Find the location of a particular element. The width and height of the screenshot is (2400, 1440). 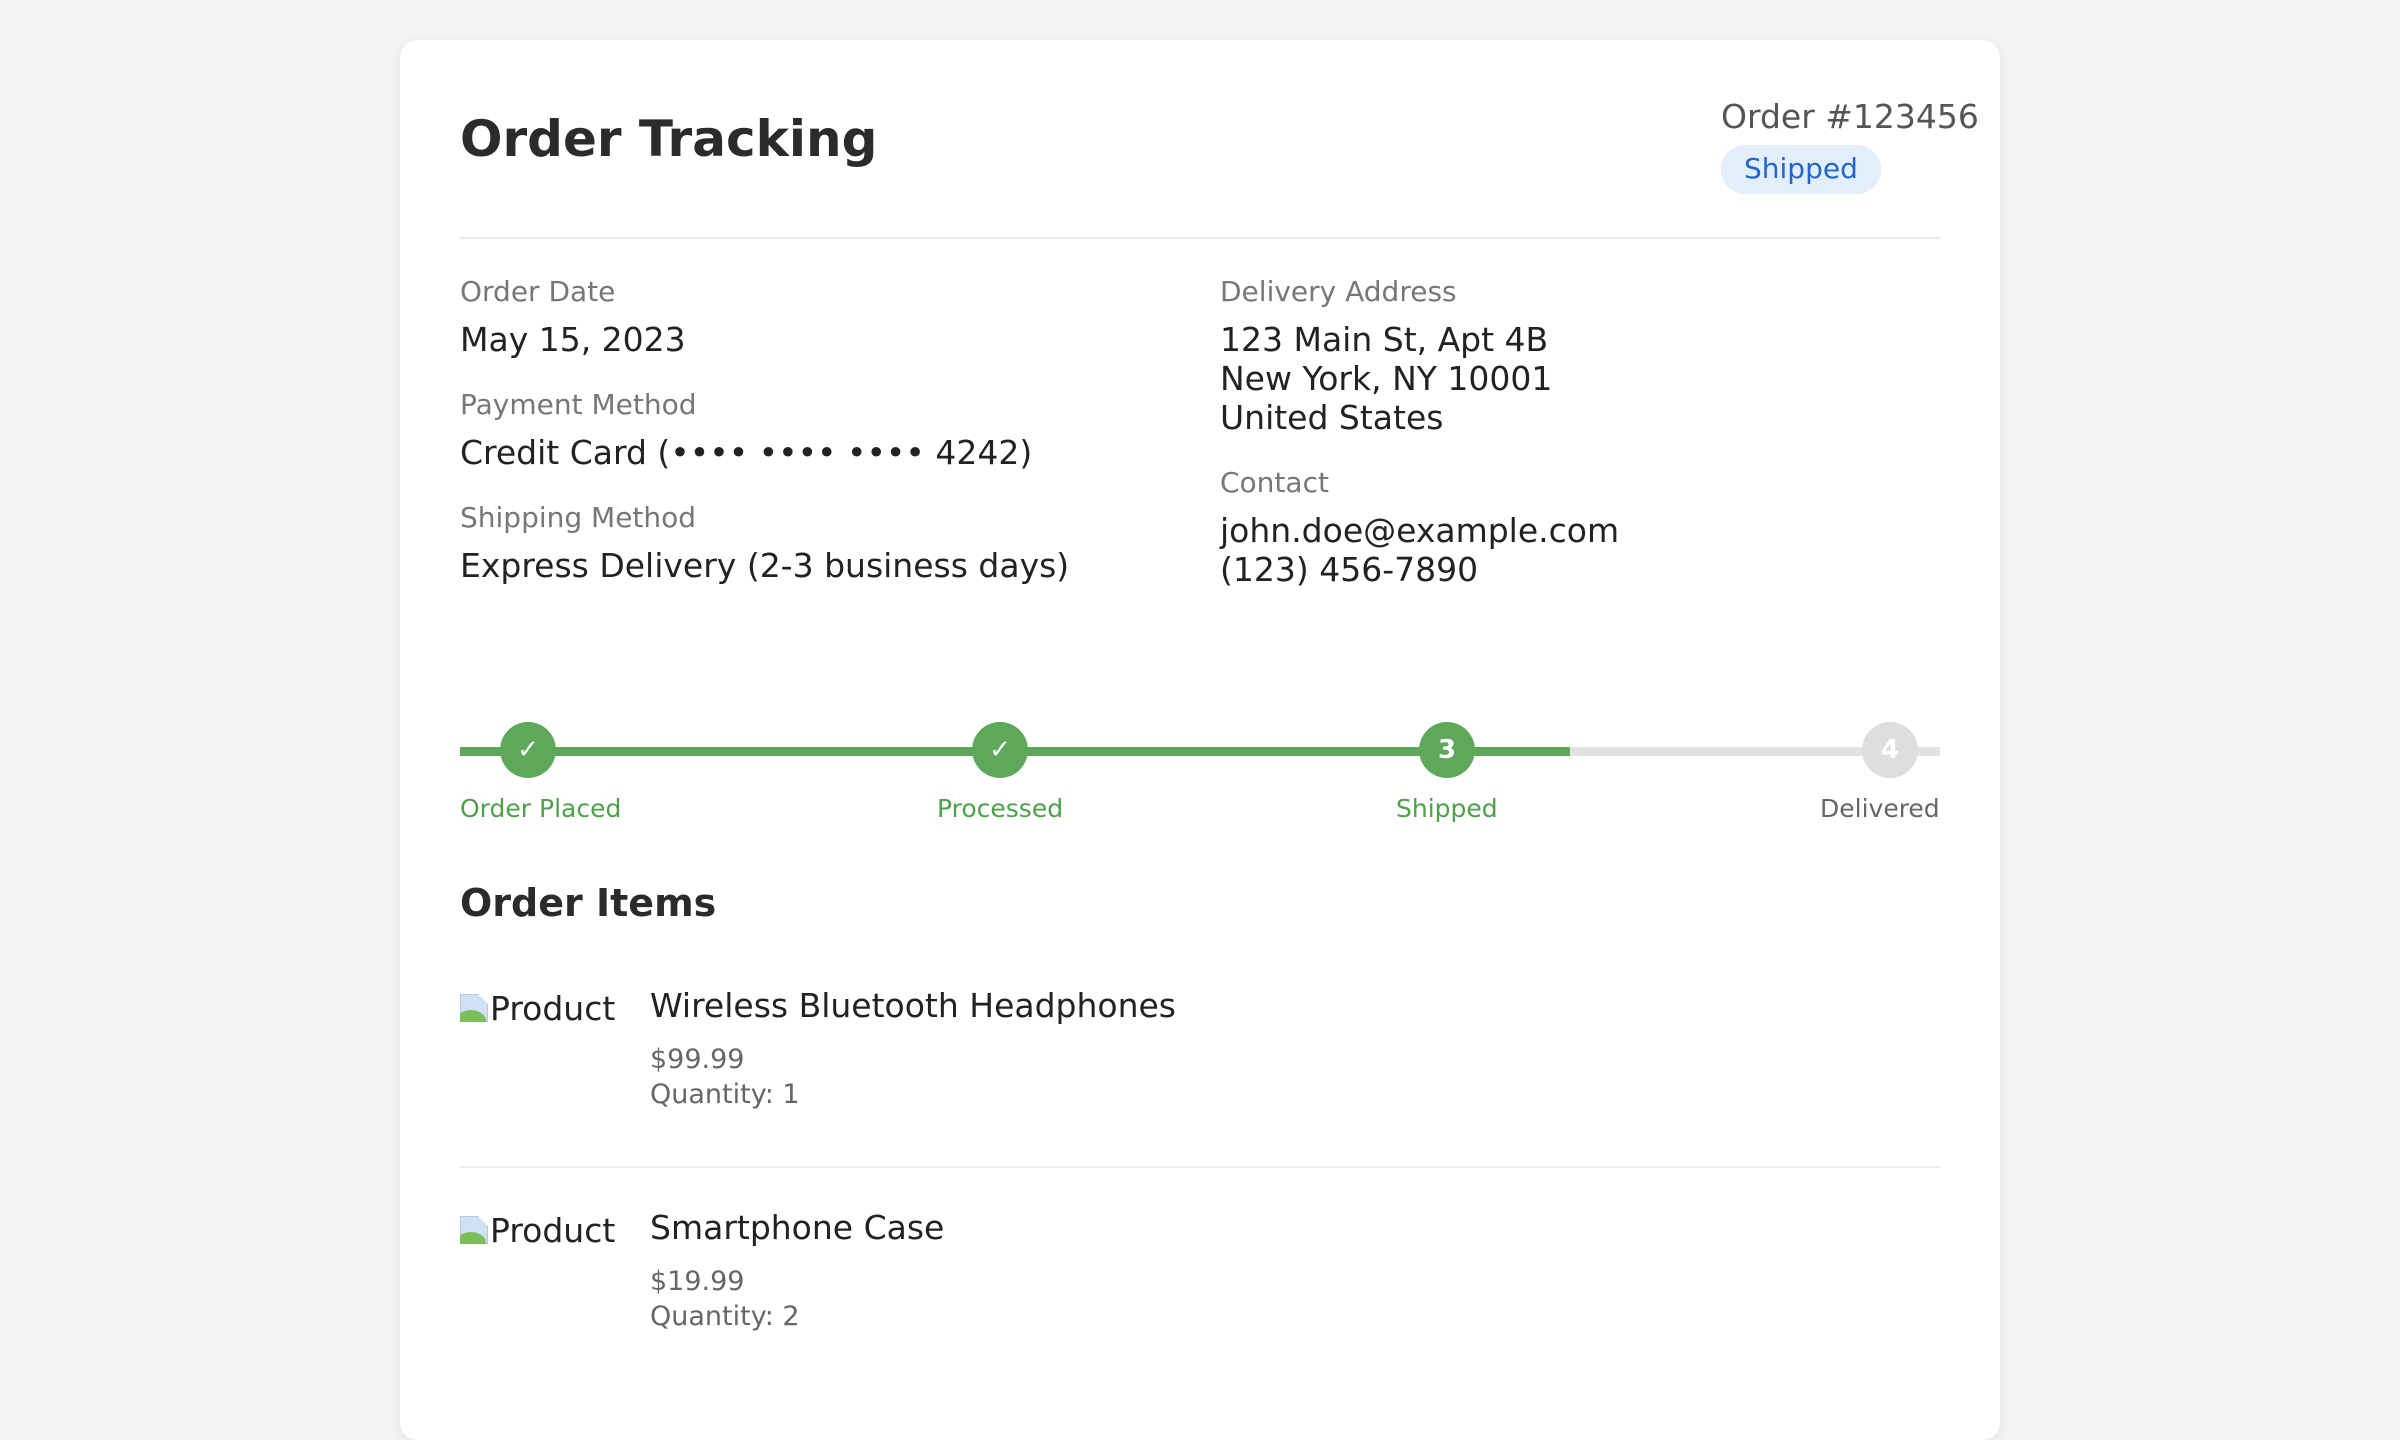

step-label: Shipped is located at coordinates (1447, 808).